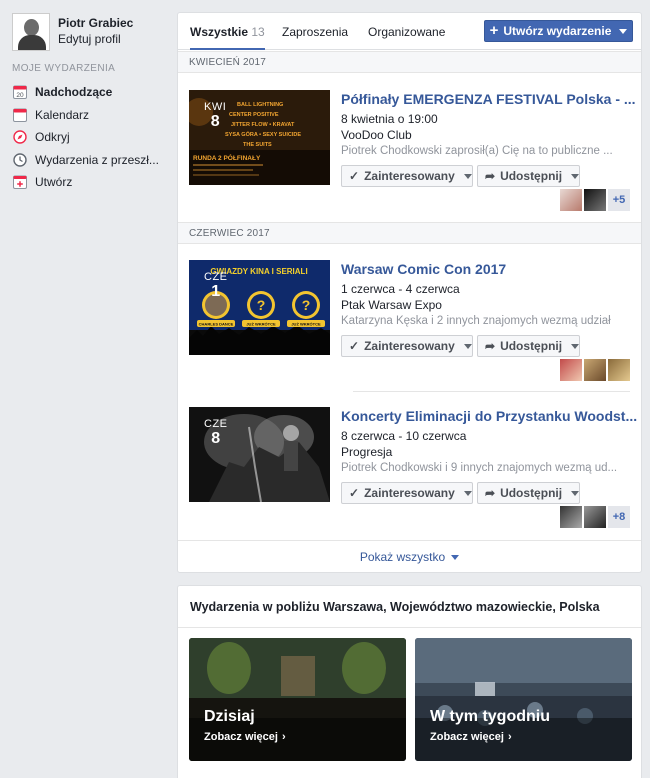  Describe the element at coordinates (260, 105) in the screenshot. I see `thumb-line: BALL LIGHTNING` at that location.